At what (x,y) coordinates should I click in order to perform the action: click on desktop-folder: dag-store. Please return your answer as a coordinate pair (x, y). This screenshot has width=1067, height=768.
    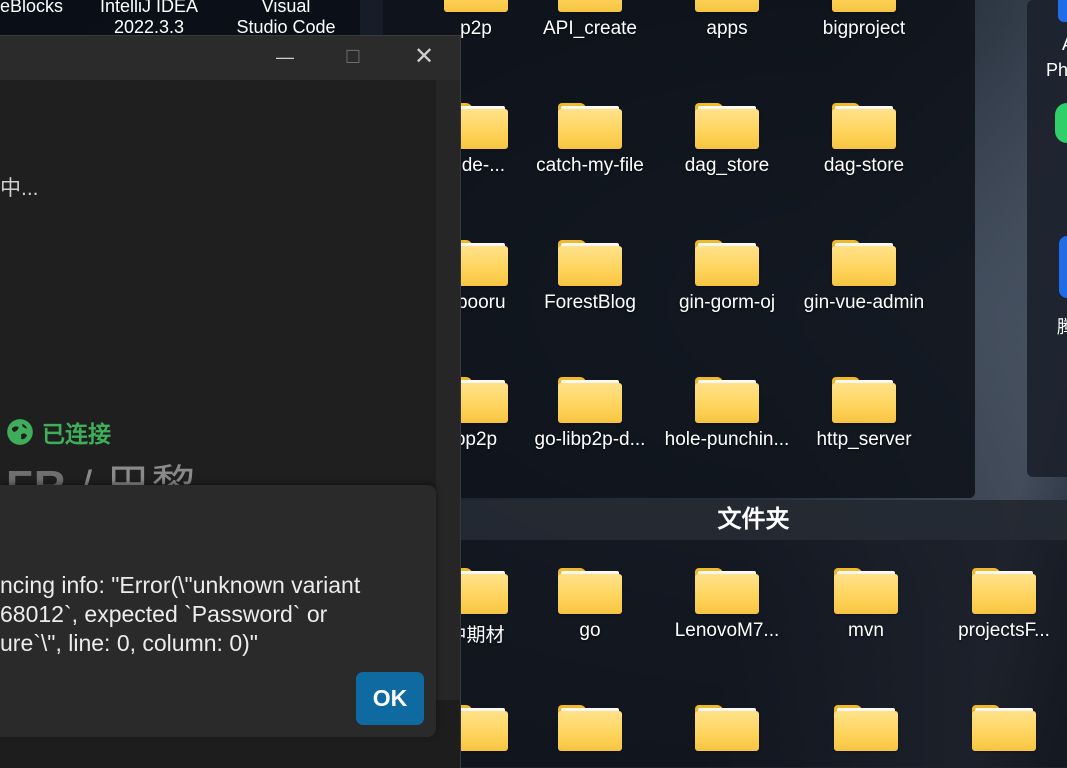
    Looking at the image, I should click on (864, 140).